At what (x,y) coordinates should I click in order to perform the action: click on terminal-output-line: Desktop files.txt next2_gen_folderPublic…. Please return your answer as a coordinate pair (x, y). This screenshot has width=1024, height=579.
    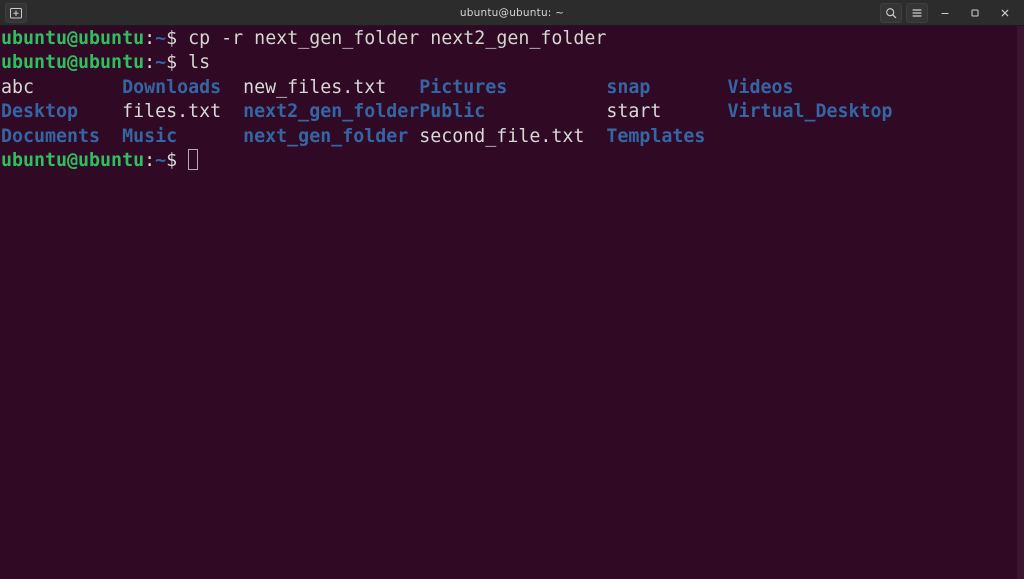
    Looking at the image, I should click on (447, 112).